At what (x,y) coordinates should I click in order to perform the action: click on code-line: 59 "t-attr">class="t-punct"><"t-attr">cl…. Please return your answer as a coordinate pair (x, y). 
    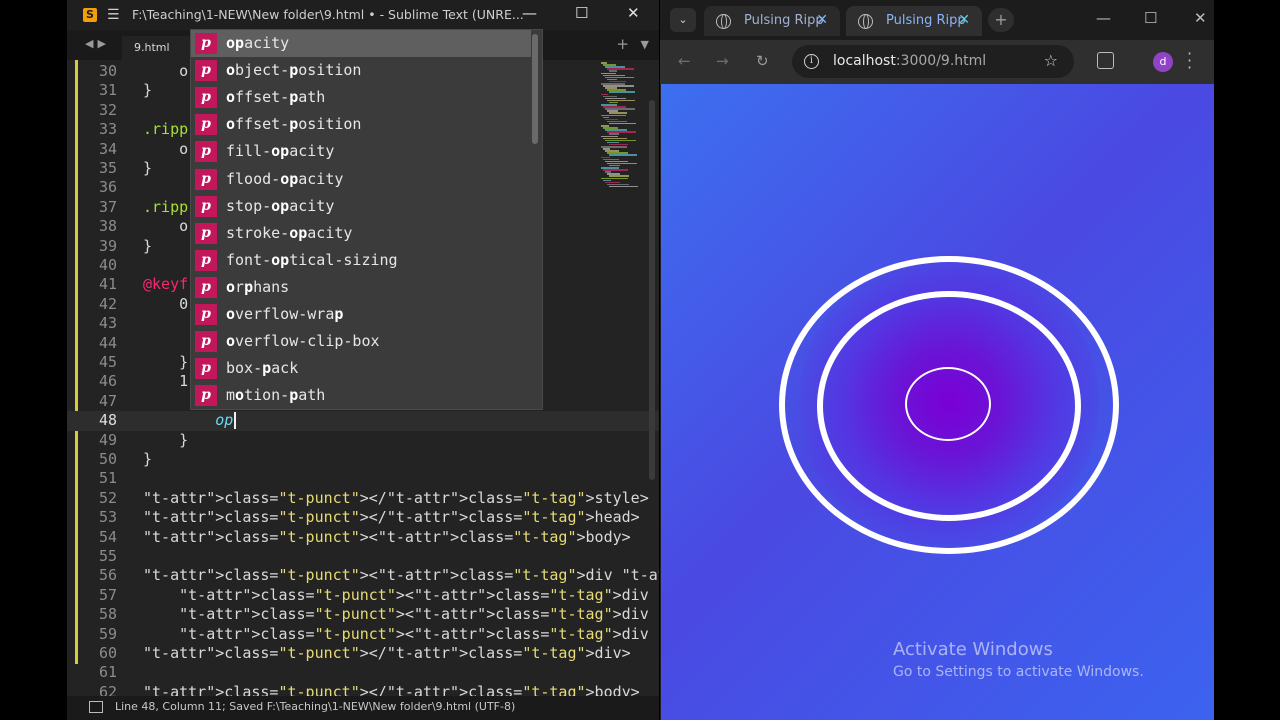
    Looking at the image, I should click on (363, 634).